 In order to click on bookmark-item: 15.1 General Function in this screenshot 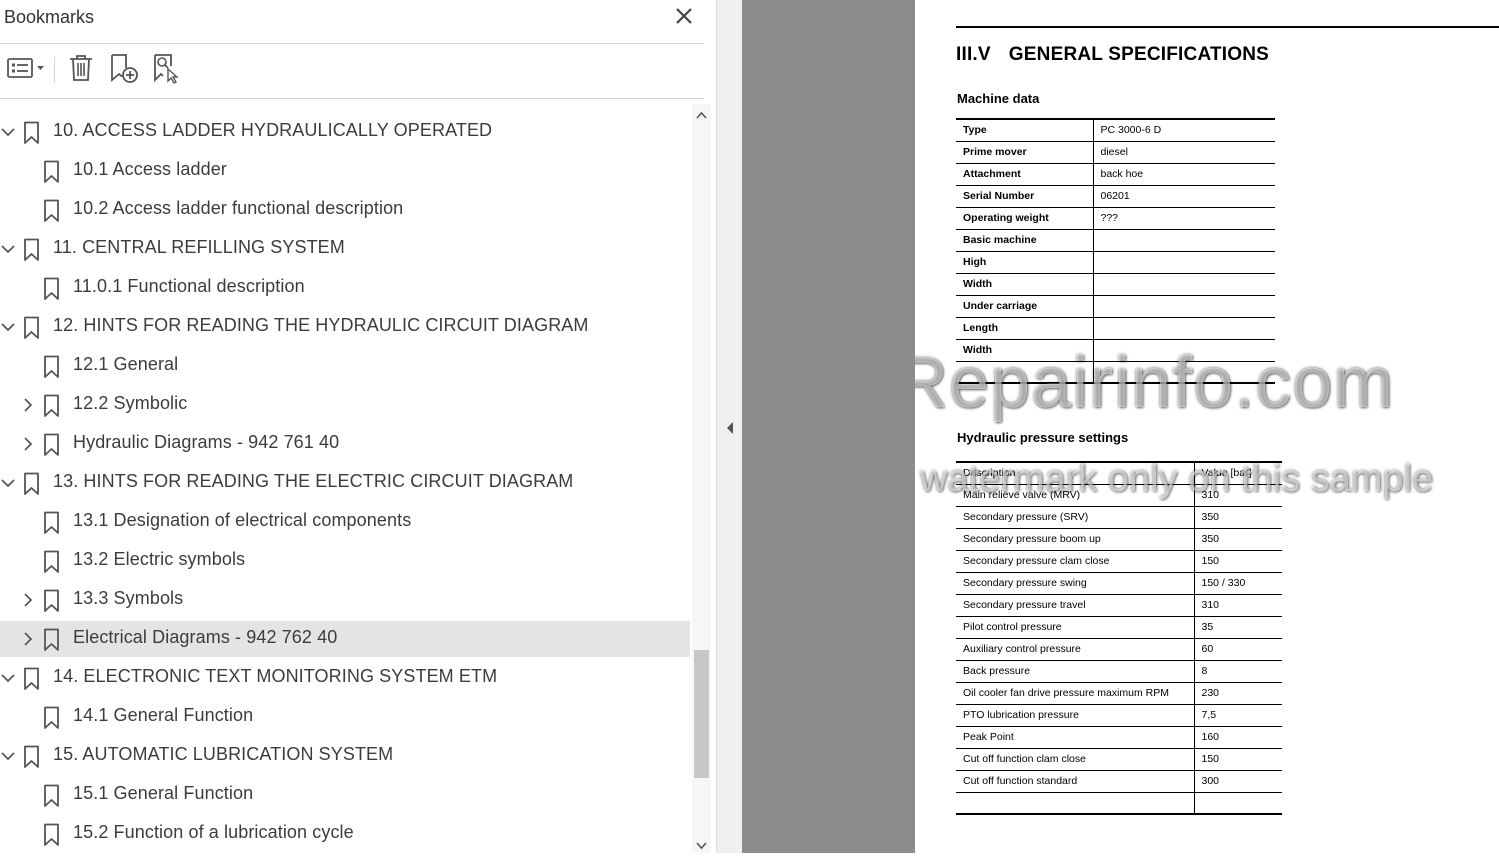, I will do `click(345, 795)`.